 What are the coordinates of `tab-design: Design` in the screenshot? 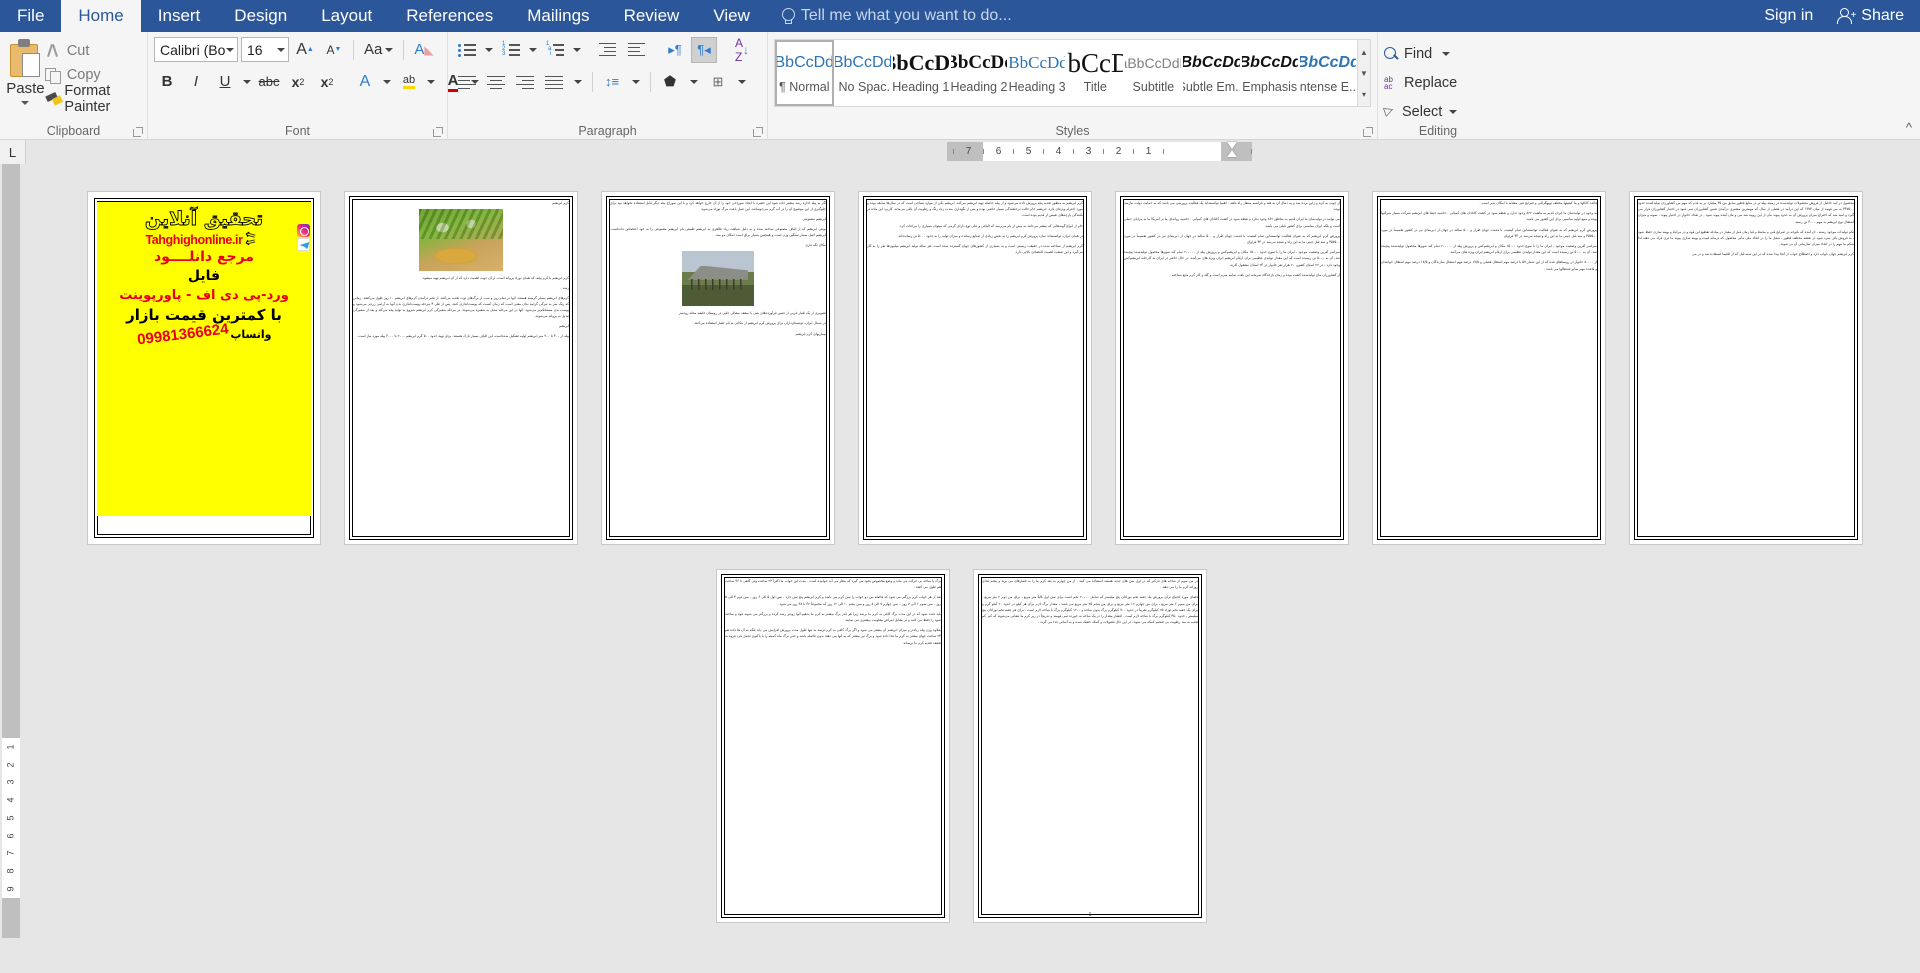 It's located at (260, 16).